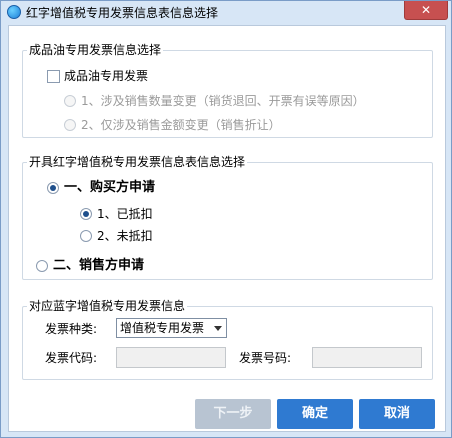 The image size is (452, 438). I want to click on invoice-number-label: 发票号码:, so click(265, 358).